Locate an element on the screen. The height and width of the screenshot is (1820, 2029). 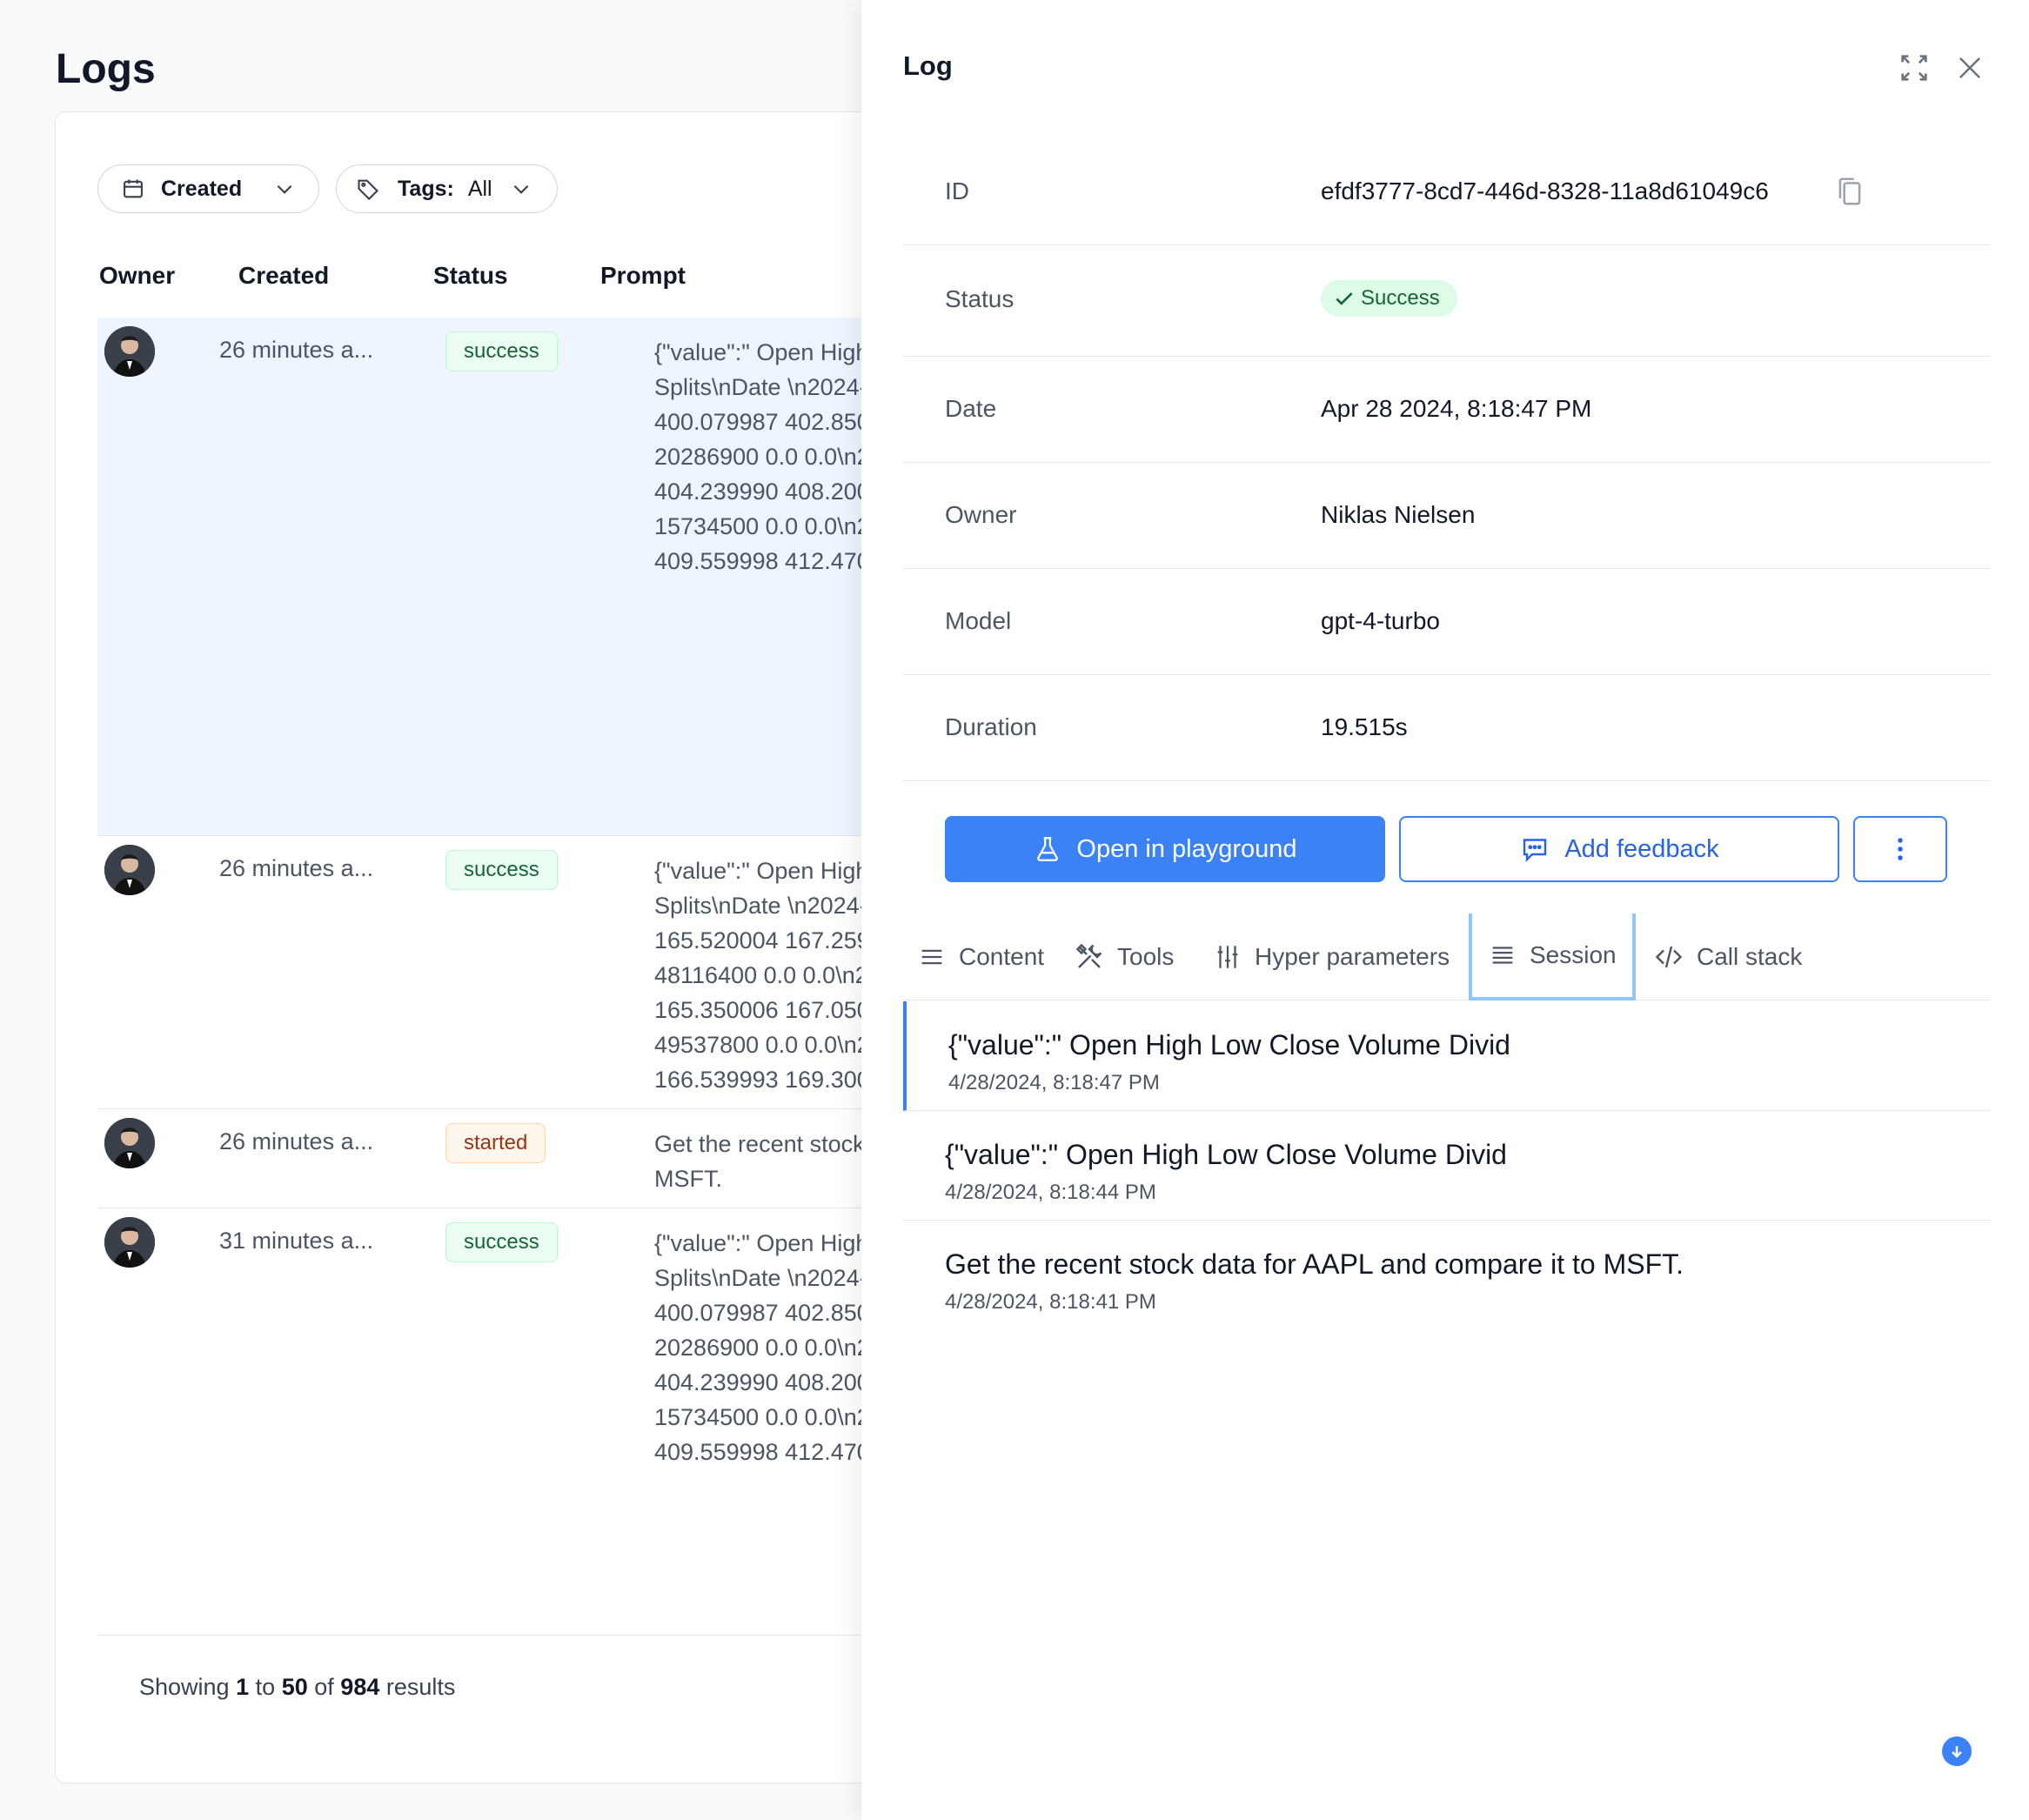
tab-hyper-parameters: Hyper parameters is located at coordinates (1331, 956).